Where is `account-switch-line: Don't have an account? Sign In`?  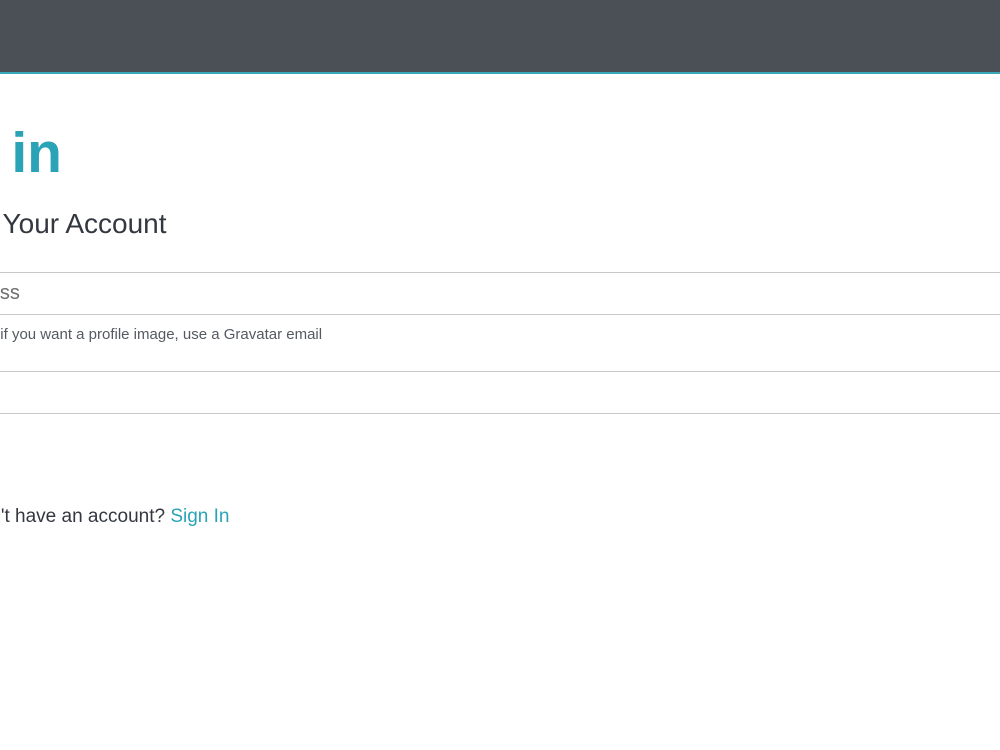
account-switch-line: Don't have an account? Sign In is located at coordinates (114, 517).